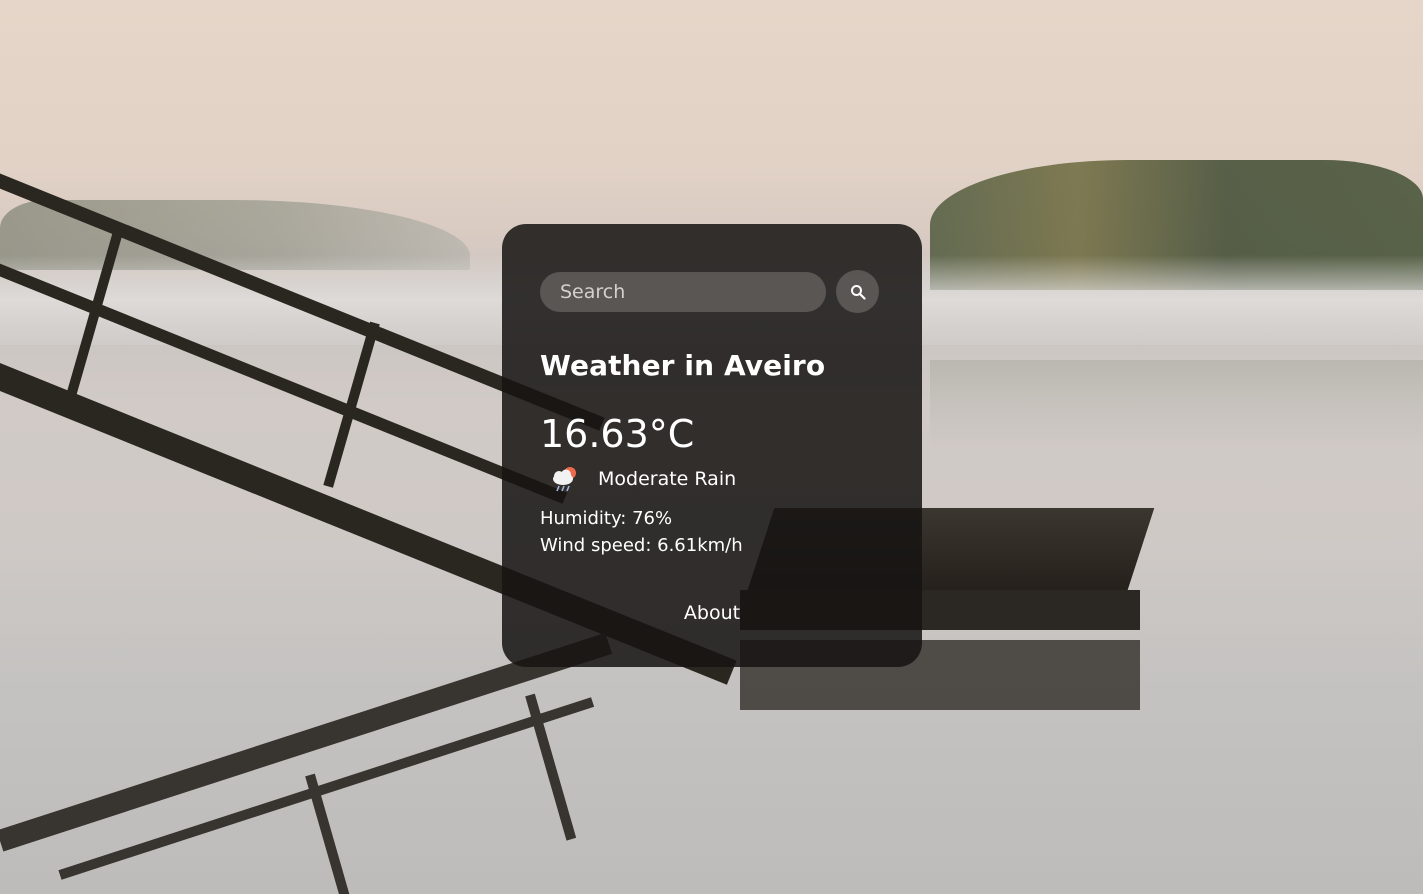  Describe the element at coordinates (712, 613) in the screenshot. I see `about-link: About` at that location.